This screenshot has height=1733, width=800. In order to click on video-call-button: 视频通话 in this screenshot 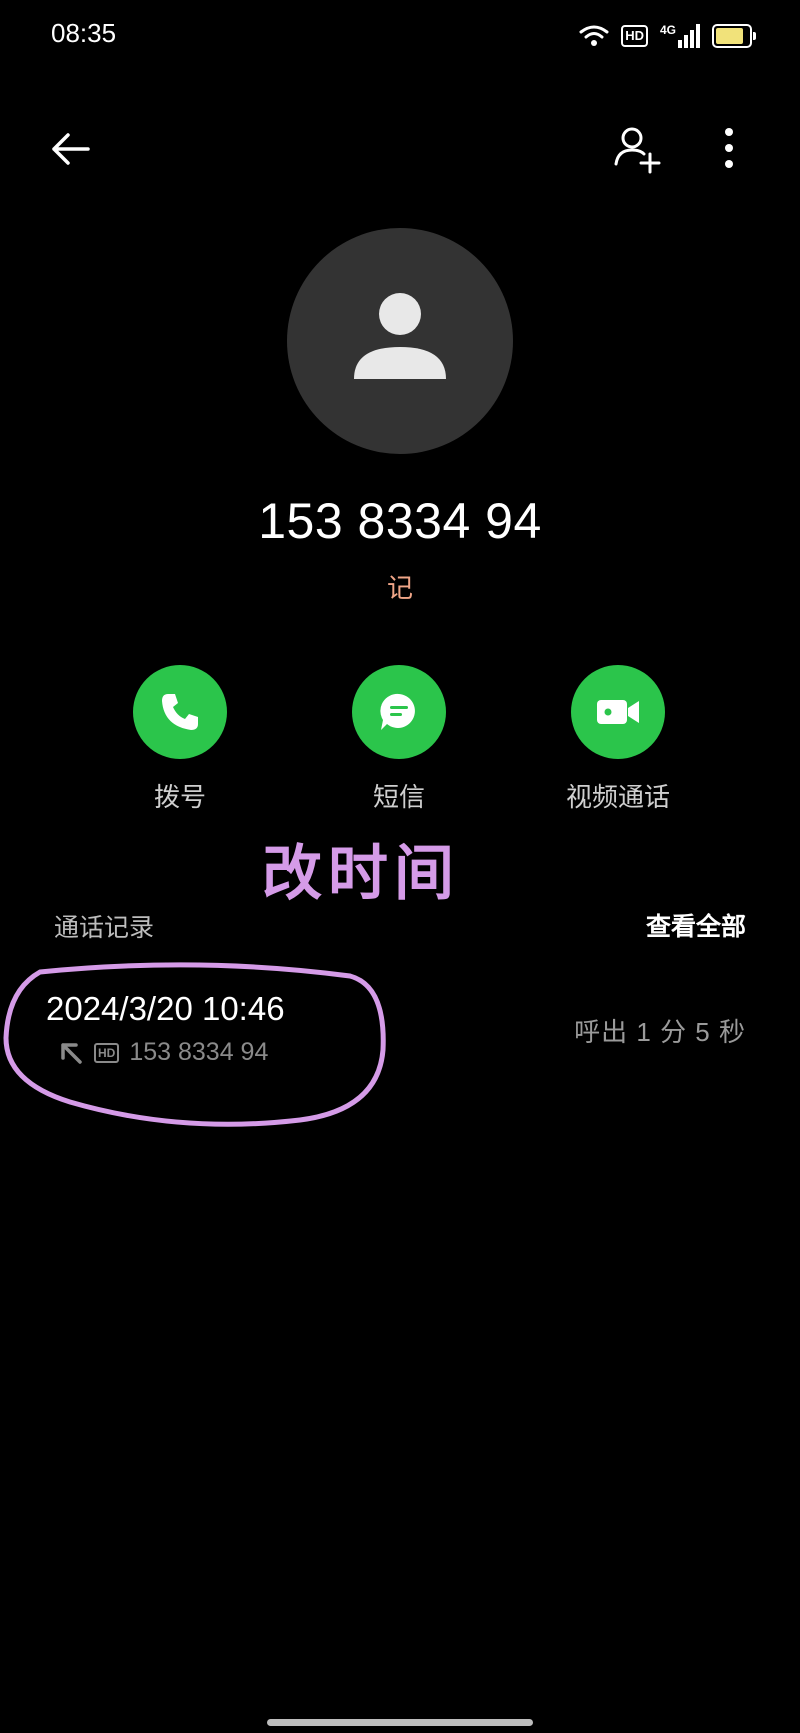, I will do `click(618, 739)`.